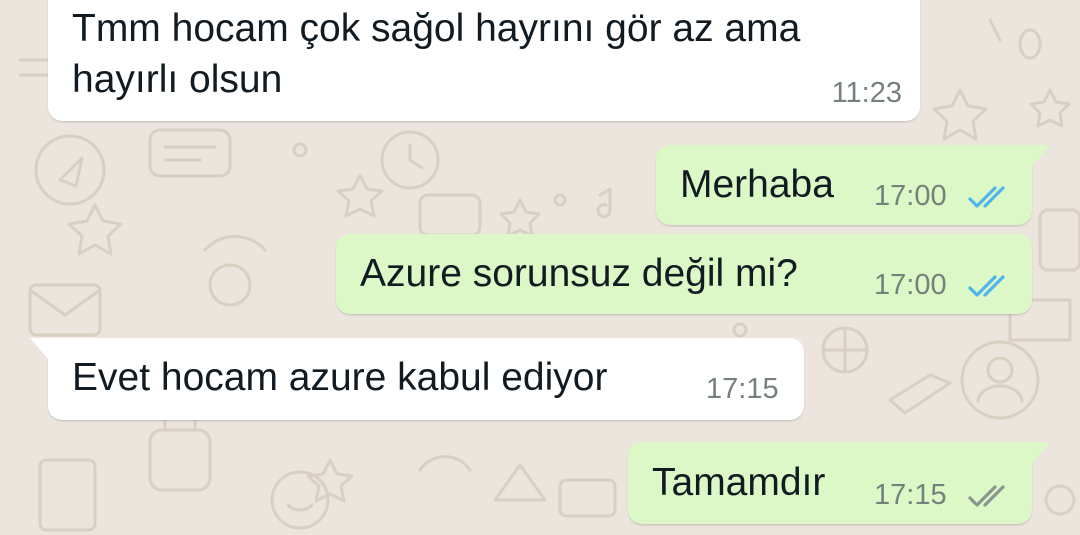  Describe the element at coordinates (757, 184) in the screenshot. I see `message-text: Merhaba` at that location.